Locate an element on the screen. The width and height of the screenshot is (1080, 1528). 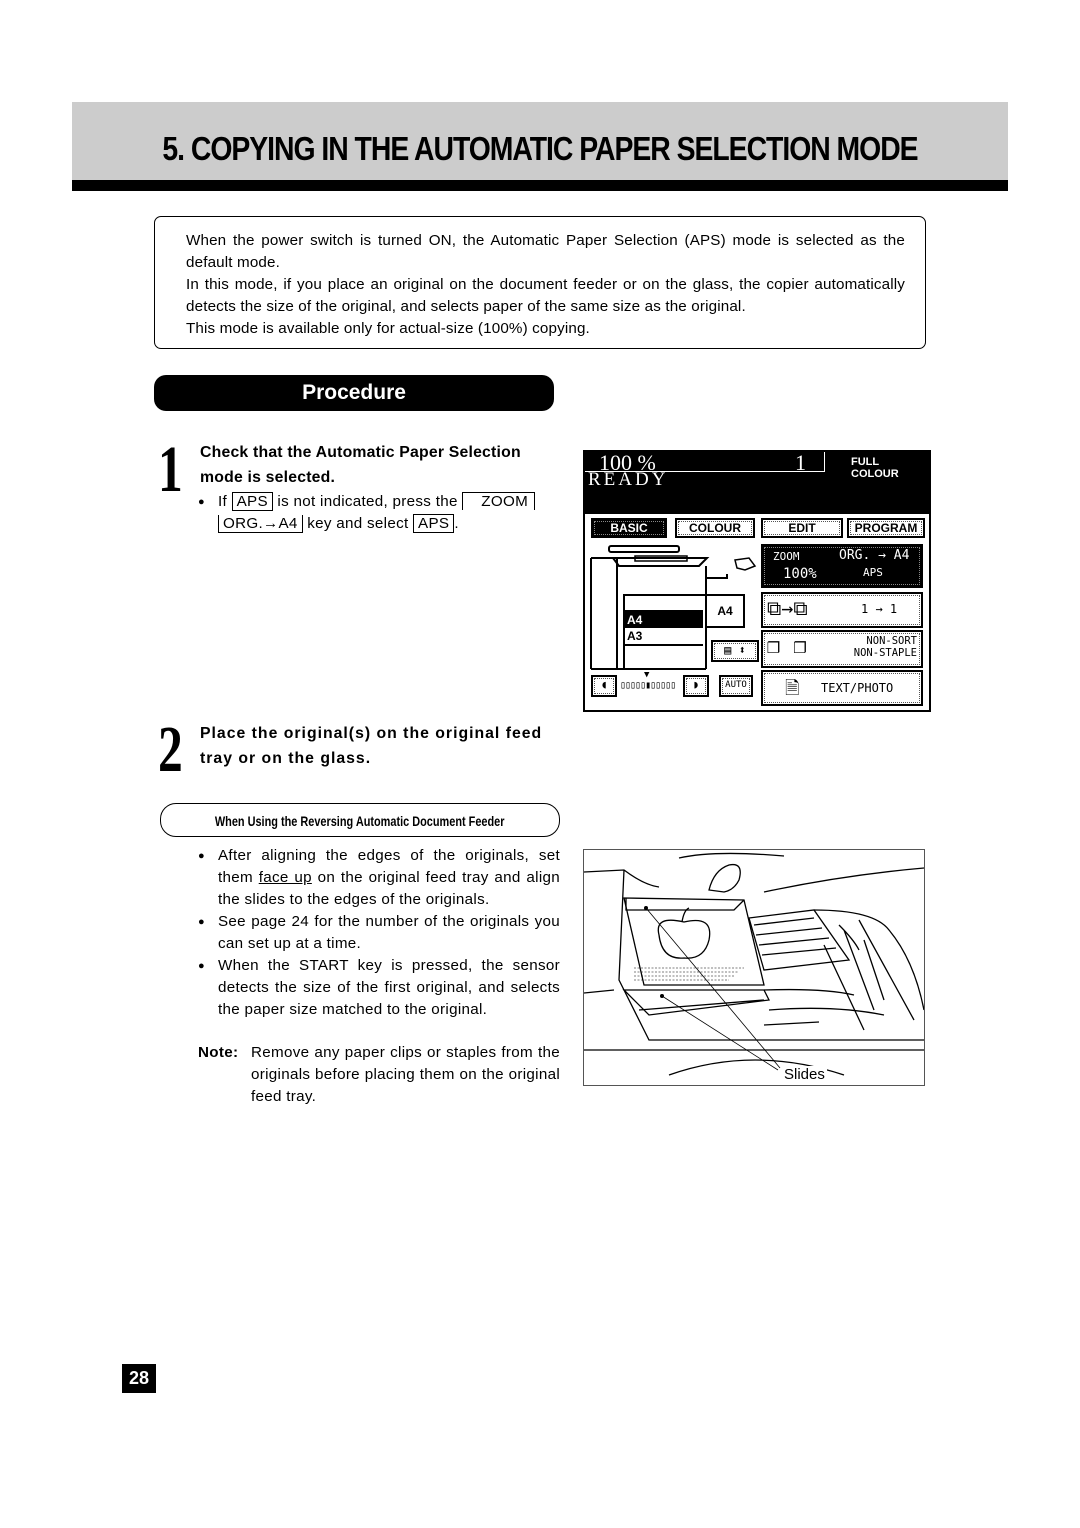
up-down-arrows-icon: ⬍ is located at coordinates (742, 650).